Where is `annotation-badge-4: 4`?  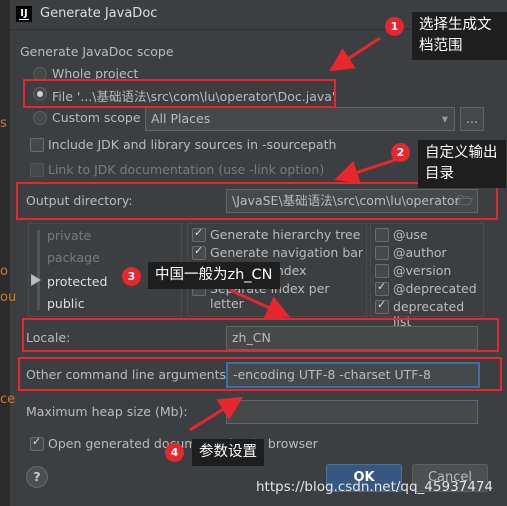 annotation-badge-4: 4 is located at coordinates (174, 452).